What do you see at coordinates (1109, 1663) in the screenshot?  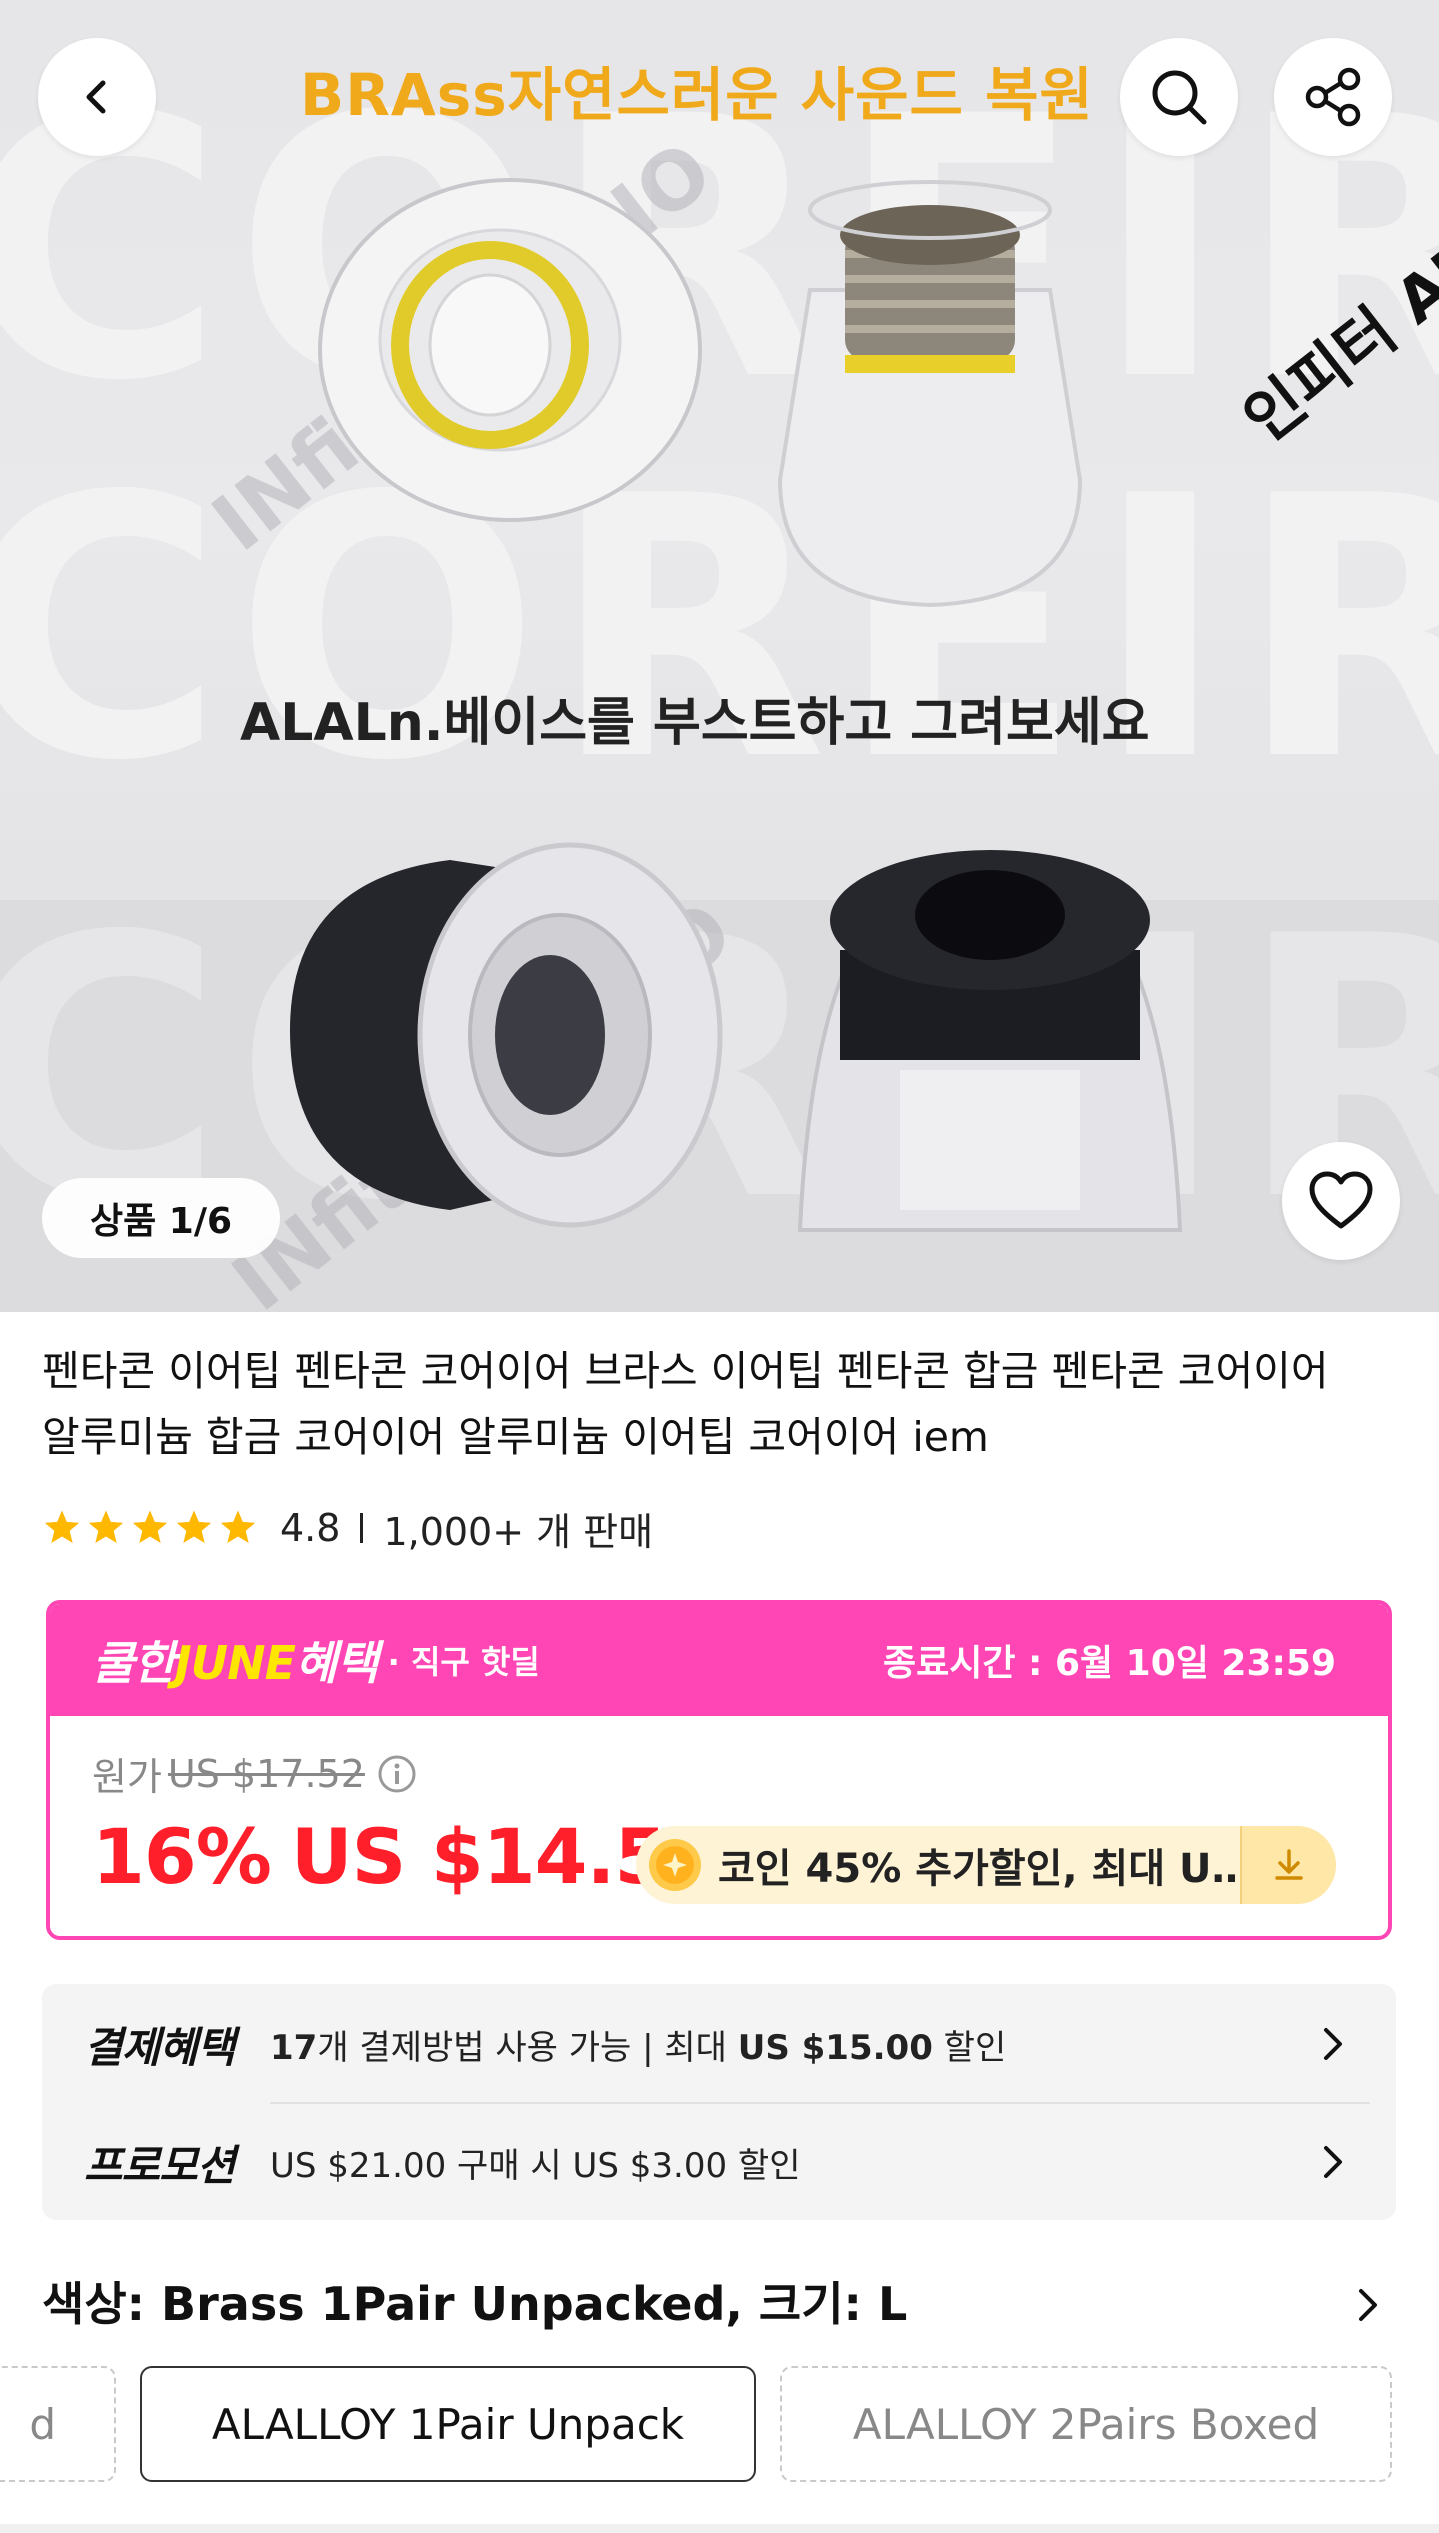 I see `promo-end-time: 종료시간 : 6월 10일 23:59` at bounding box center [1109, 1663].